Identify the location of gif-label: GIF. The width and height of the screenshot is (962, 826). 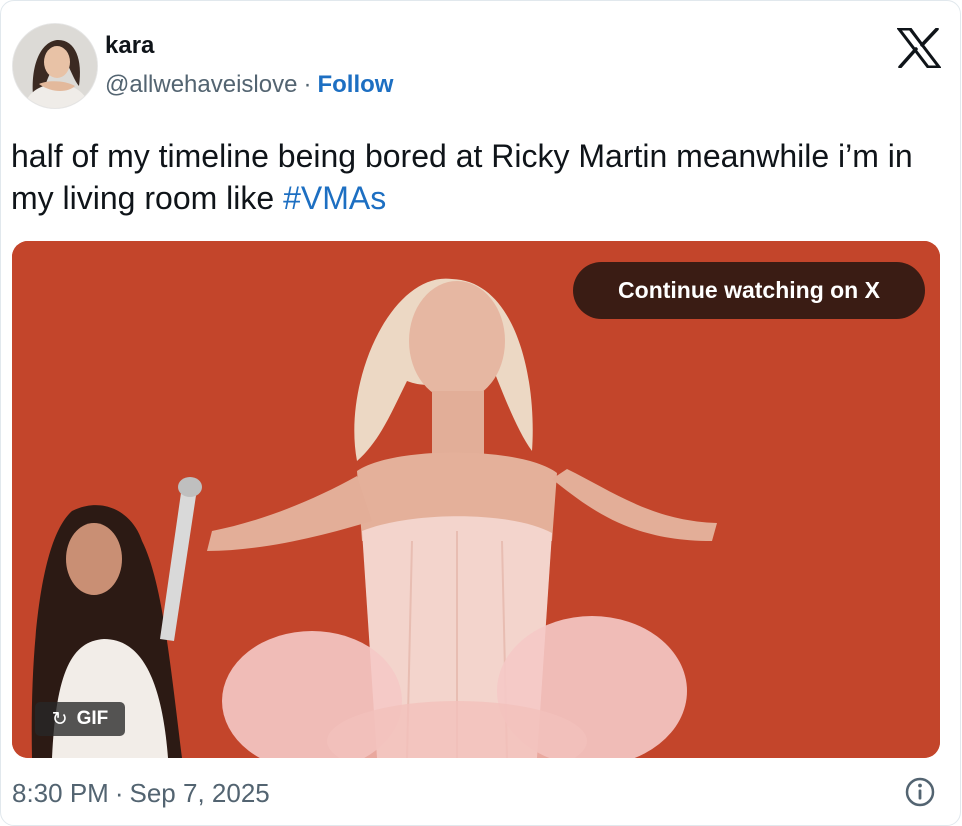
(92, 718).